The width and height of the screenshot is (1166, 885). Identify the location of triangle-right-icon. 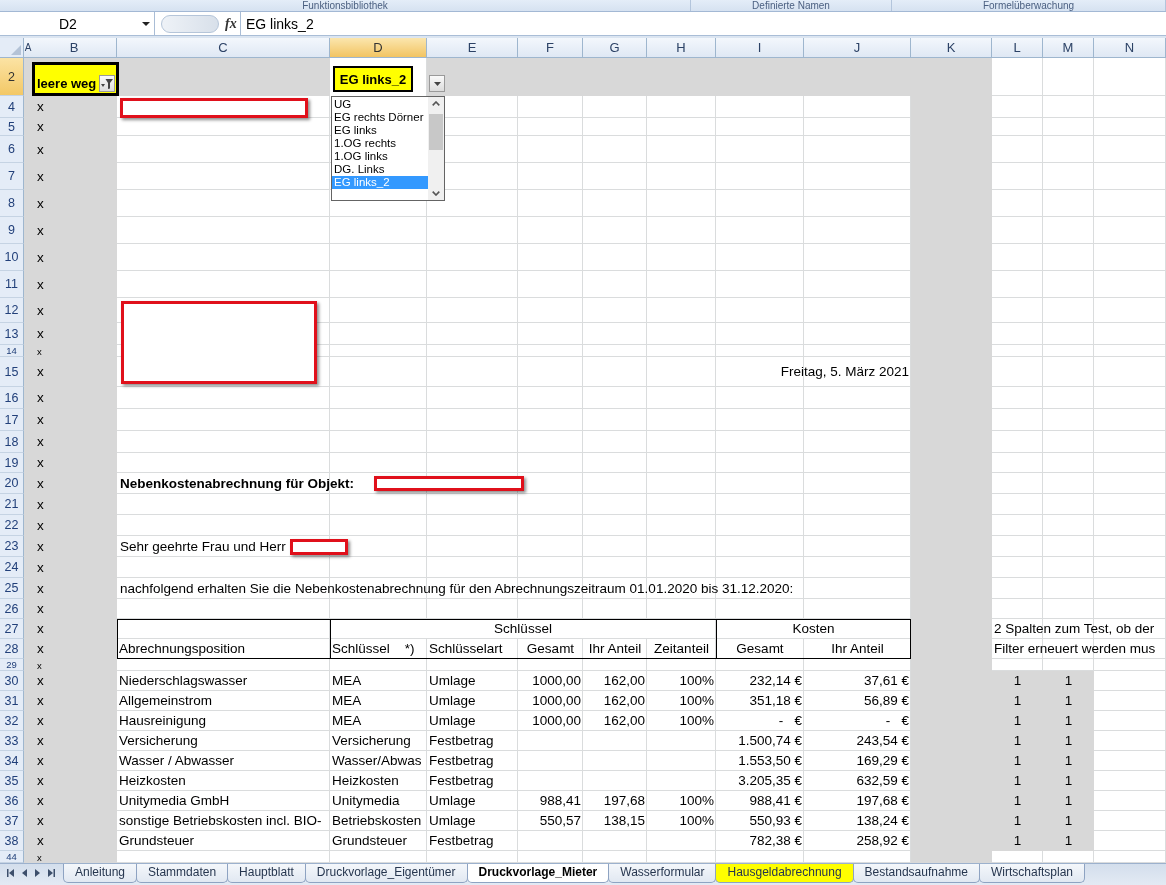
(37, 873).